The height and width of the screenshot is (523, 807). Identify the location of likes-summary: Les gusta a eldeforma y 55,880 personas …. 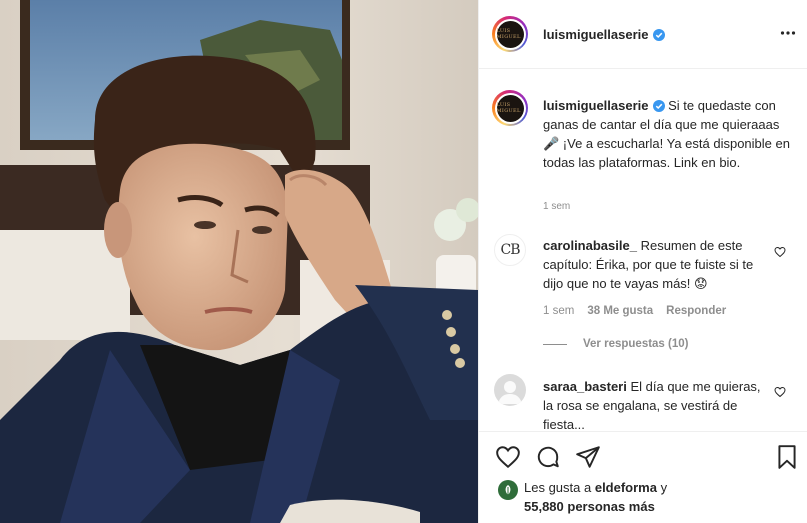
(582, 497).